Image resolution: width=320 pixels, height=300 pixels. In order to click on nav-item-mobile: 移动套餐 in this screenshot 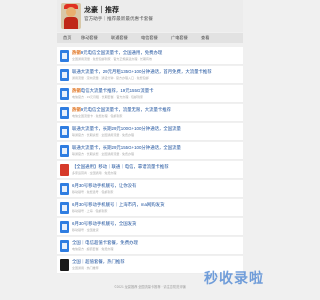, I will do `click(89, 38)`.